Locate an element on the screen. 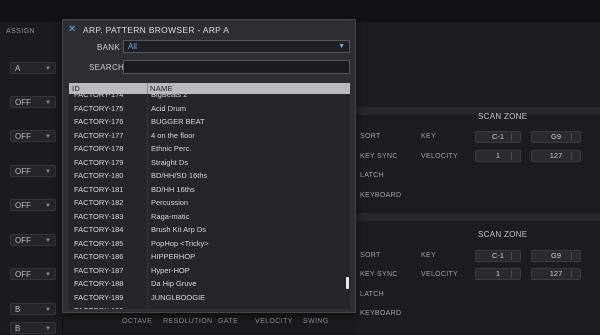 The image size is (600, 335). table-row: FACTORY-178 Ethnic Perc. is located at coordinates (207, 149).